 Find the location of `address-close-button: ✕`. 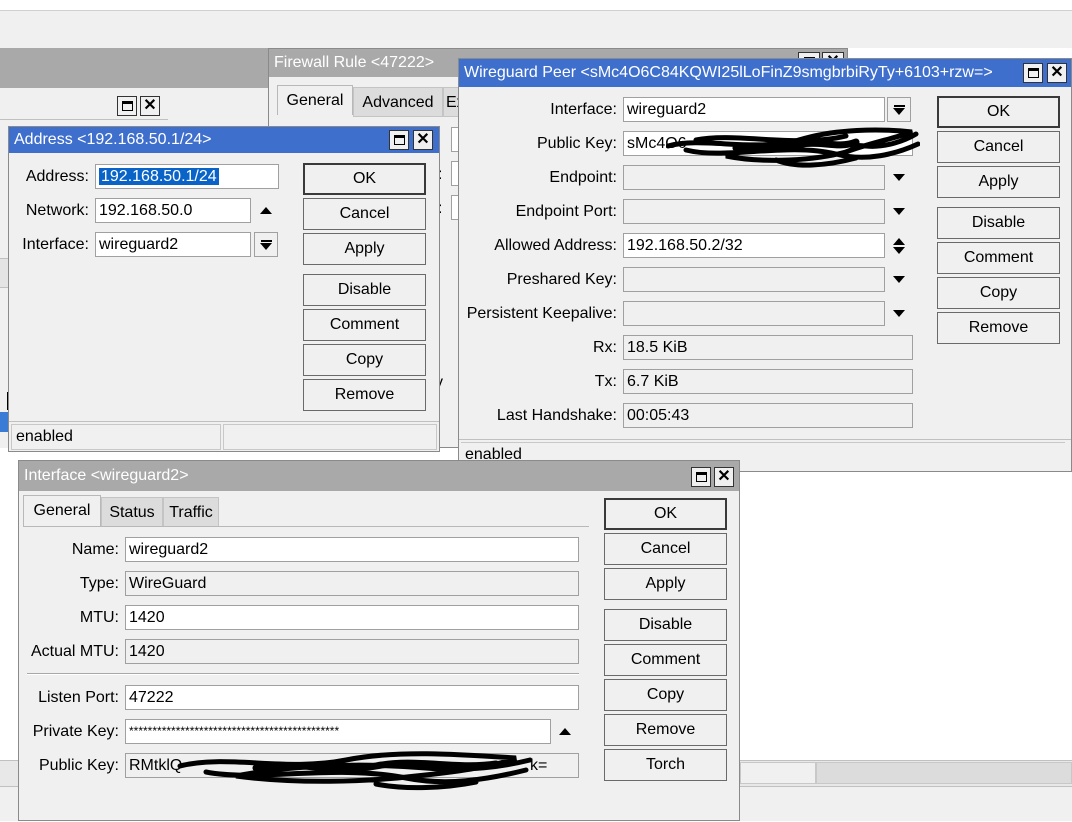

address-close-button: ✕ is located at coordinates (423, 140).